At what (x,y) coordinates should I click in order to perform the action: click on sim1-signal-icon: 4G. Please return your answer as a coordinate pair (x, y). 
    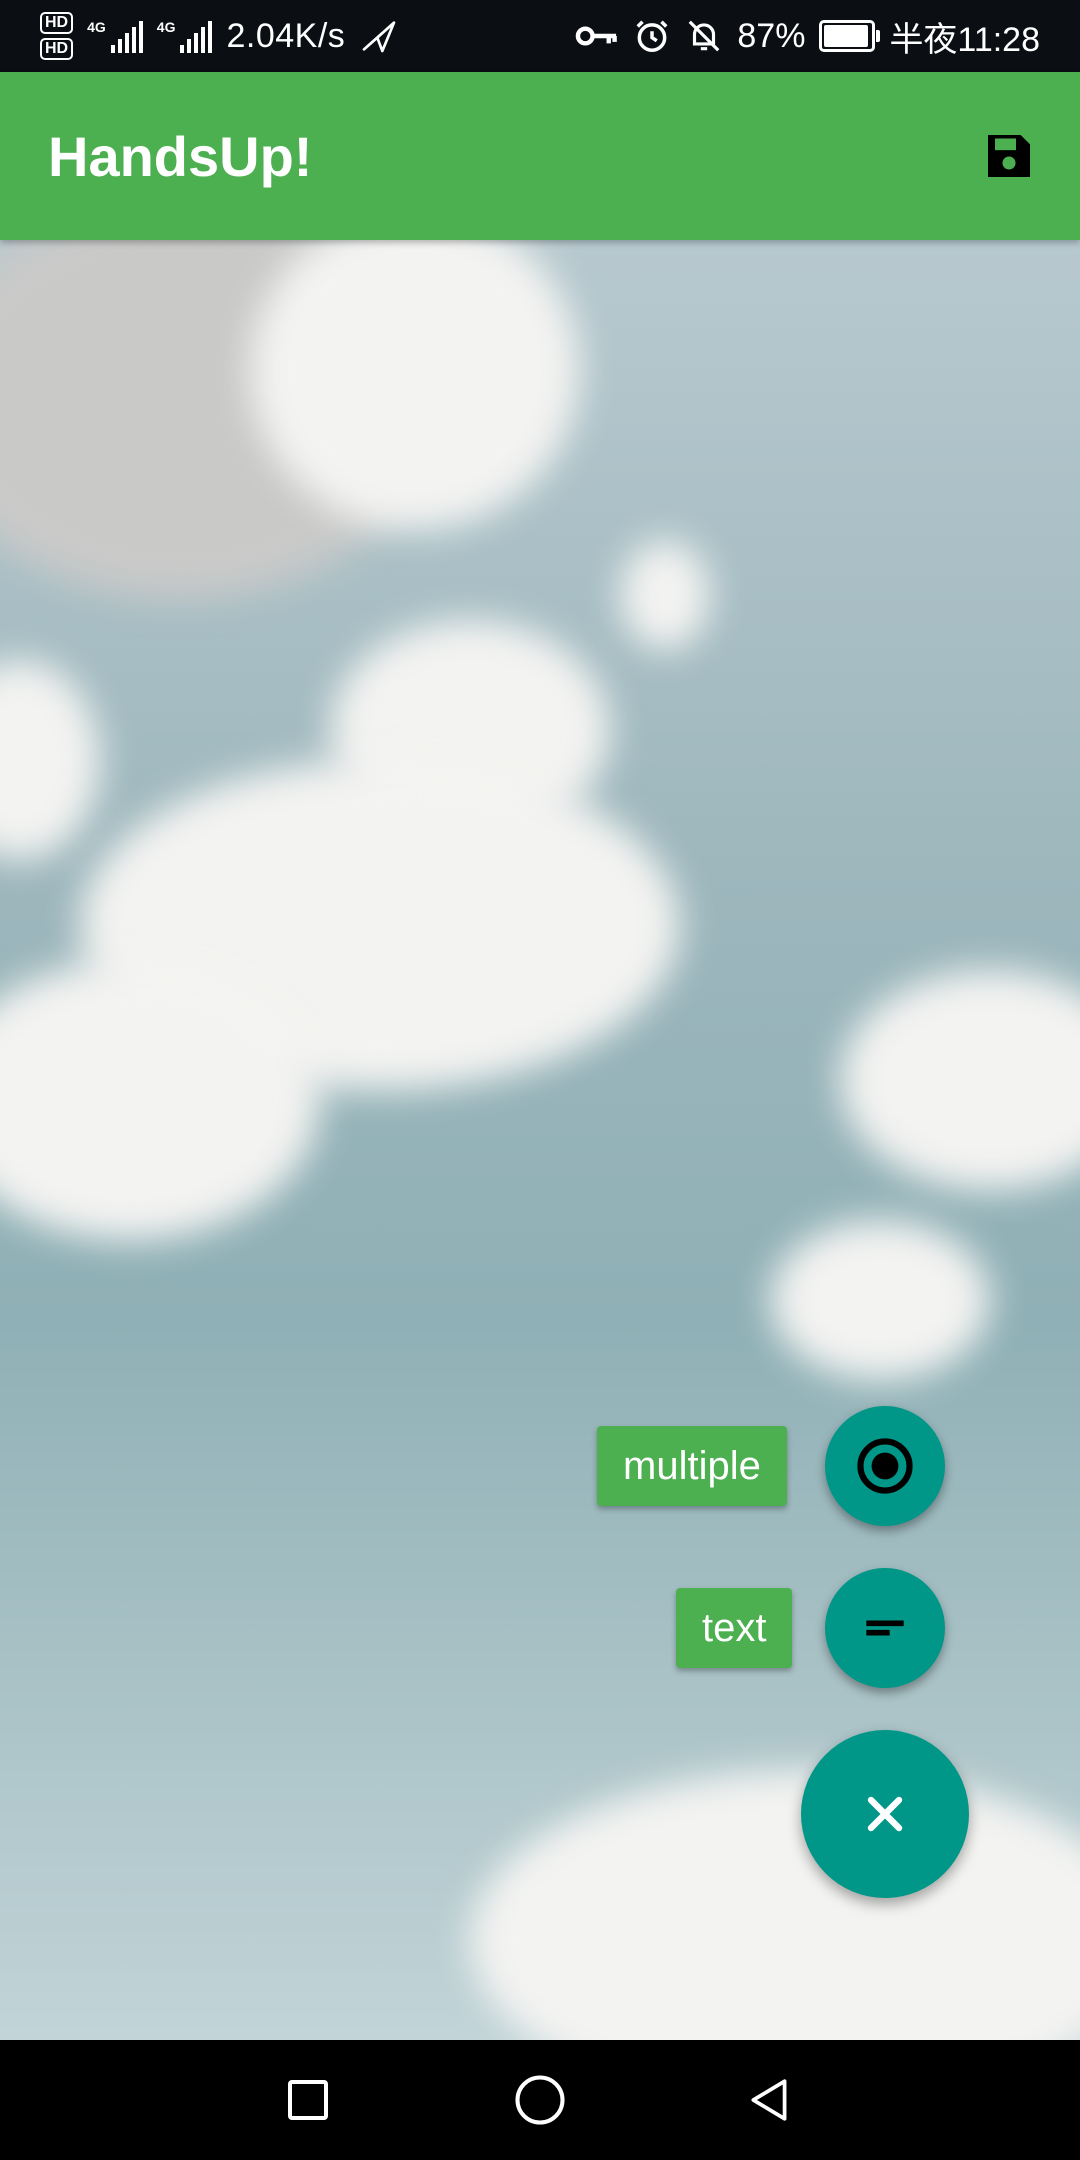
    Looking at the image, I should click on (115, 36).